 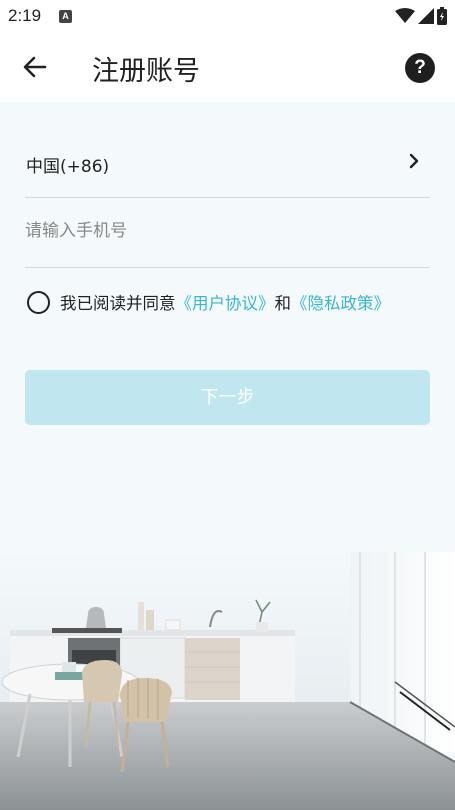 I want to click on page-title: 注册账号, so click(x=146, y=71).